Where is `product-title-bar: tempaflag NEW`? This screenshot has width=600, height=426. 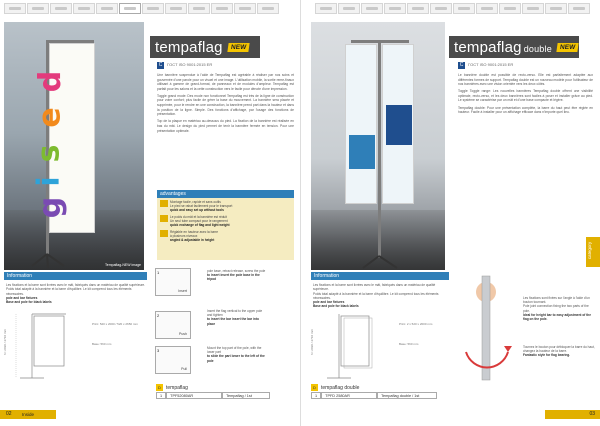
product-title-bar: tempaflag NEW is located at coordinates (205, 47).